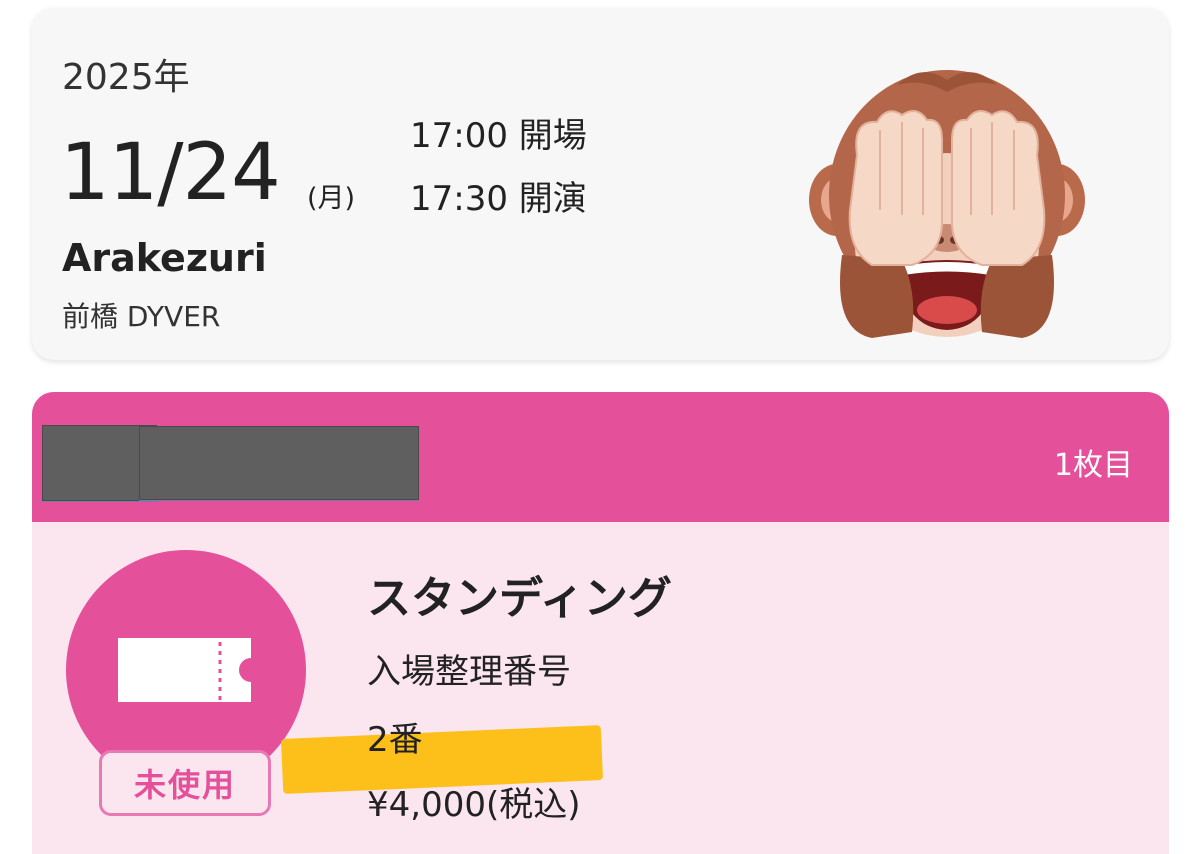 This screenshot has height=854, width=1200. Describe the element at coordinates (141, 316) in the screenshot. I see `venue-name: 前橋 DYVER` at that location.